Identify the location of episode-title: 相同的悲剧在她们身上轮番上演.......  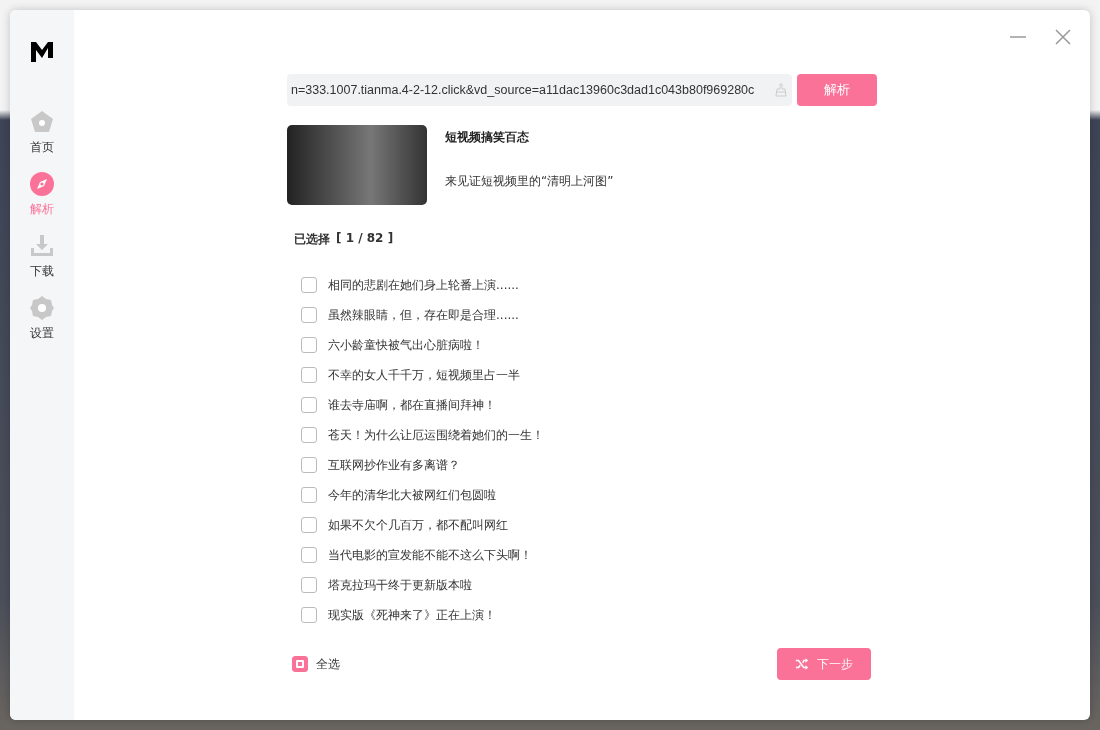
(423, 285).